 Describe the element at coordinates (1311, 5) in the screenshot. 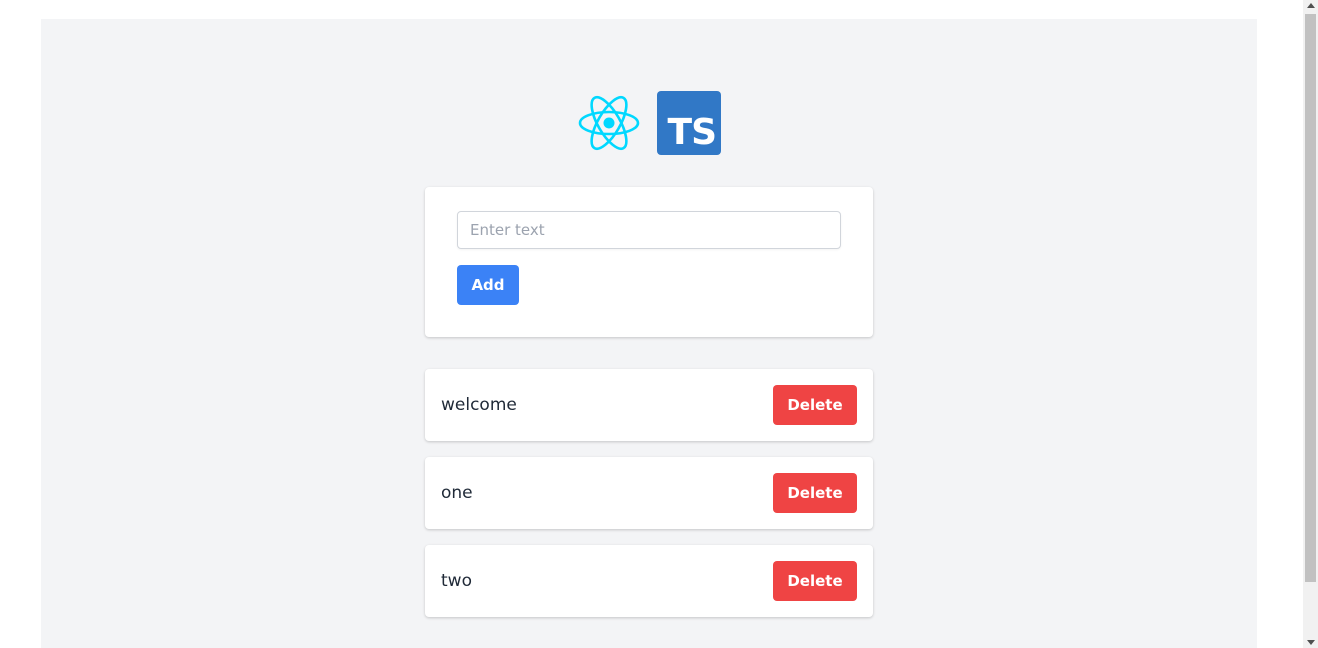

I see `scroll-up-arrow-icon` at that location.